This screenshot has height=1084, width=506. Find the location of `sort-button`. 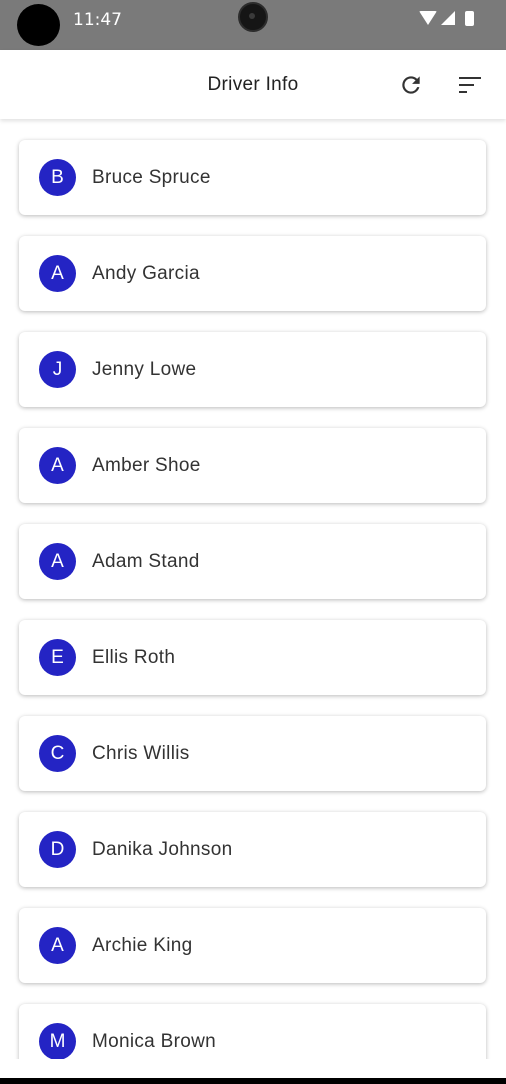

sort-button is located at coordinates (470, 85).